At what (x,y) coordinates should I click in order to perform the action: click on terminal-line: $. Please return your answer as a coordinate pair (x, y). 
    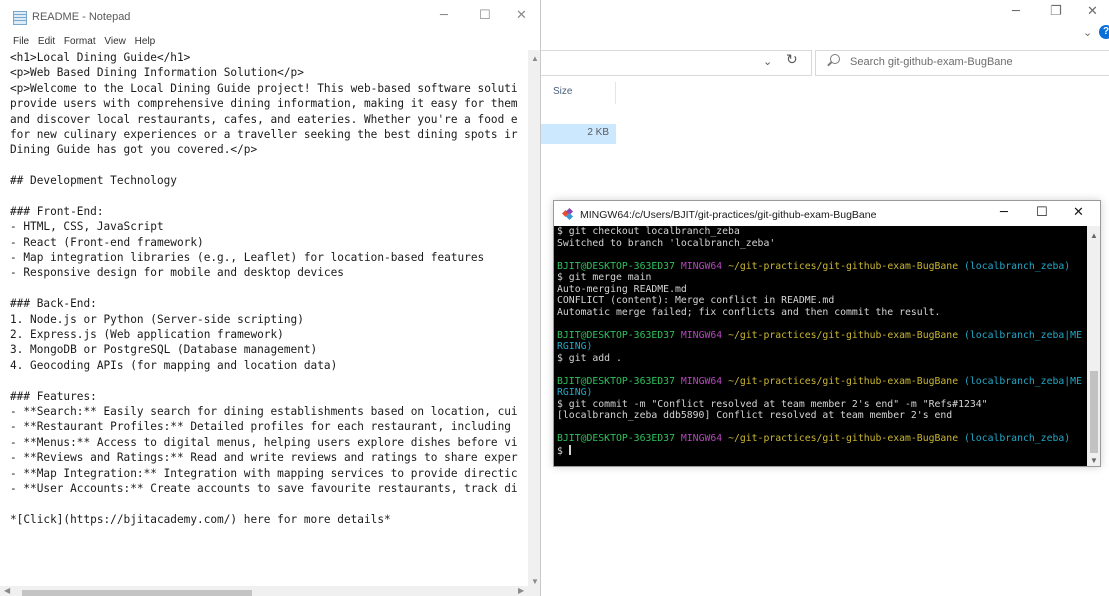
    Looking at the image, I should click on (822, 450).